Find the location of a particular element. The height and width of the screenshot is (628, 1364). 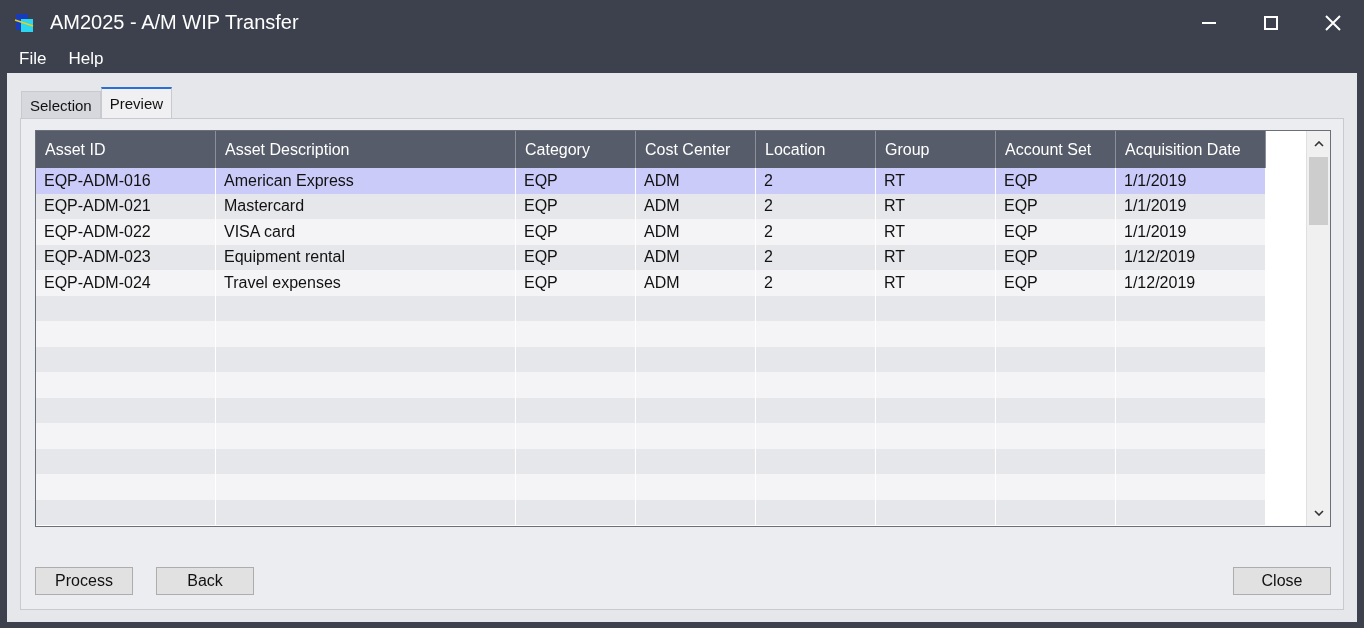

maximize-icon is located at coordinates (1271, 22).